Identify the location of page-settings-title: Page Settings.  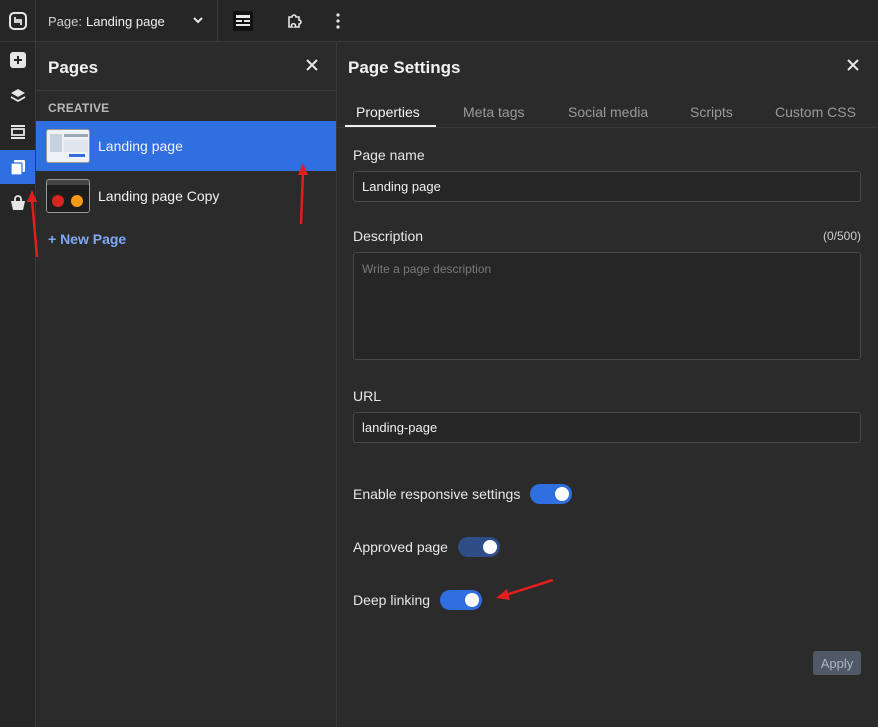
(404, 67).